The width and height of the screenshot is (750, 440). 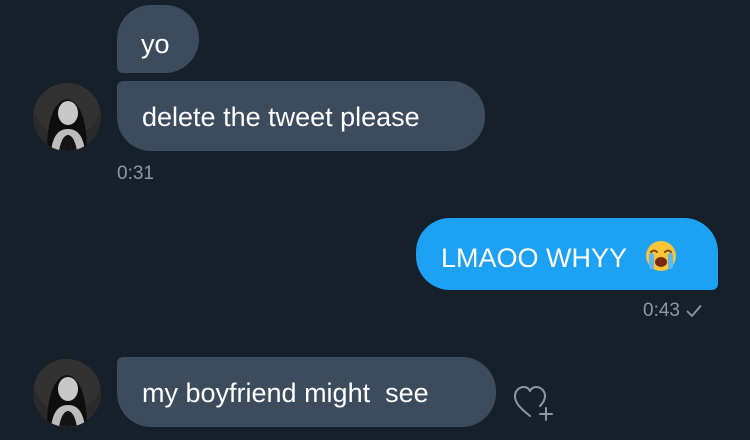 I want to click on message-bubble-outgoing: LMAOO WHYY, so click(x=567, y=254).